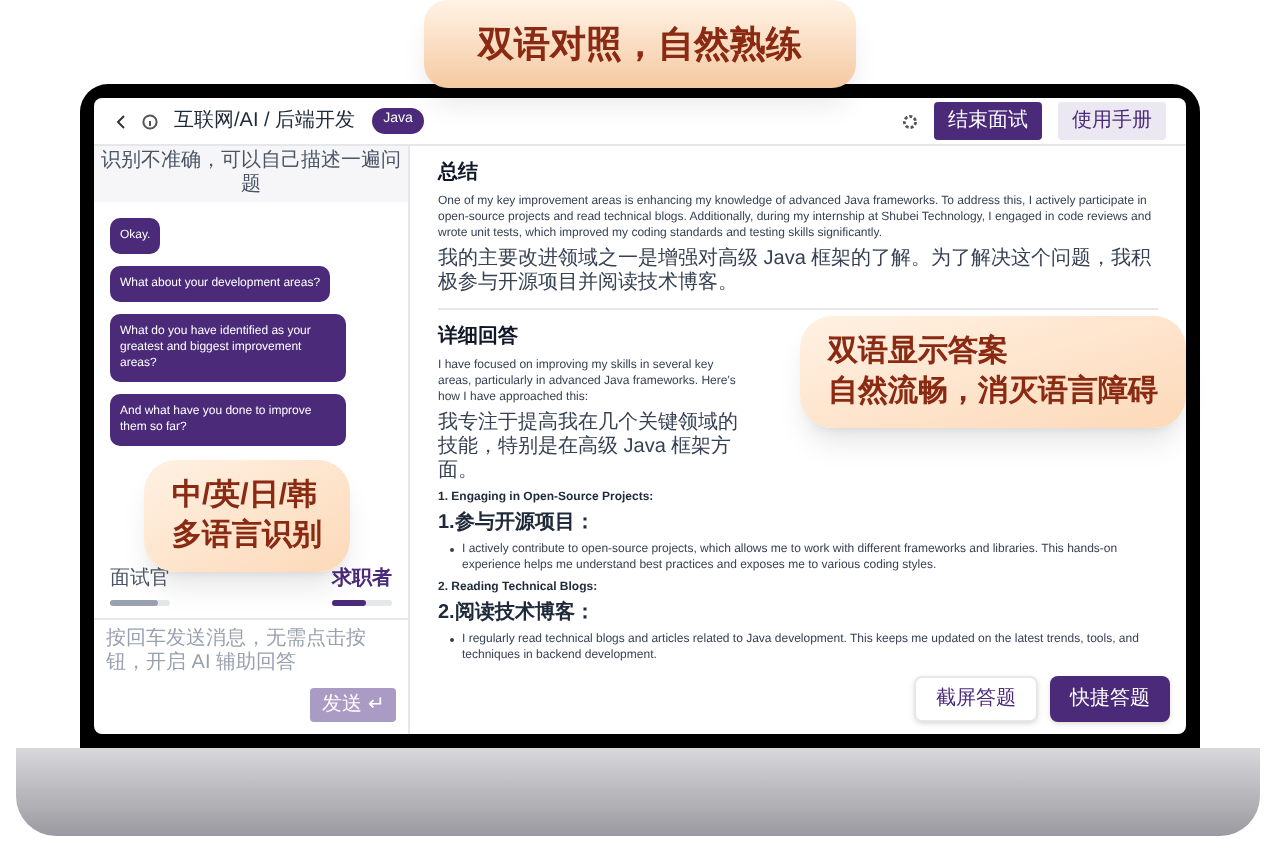 The height and width of the screenshot is (854, 1276). Describe the element at coordinates (478, 337) in the screenshot. I see `section-heading: 详细回答` at that location.